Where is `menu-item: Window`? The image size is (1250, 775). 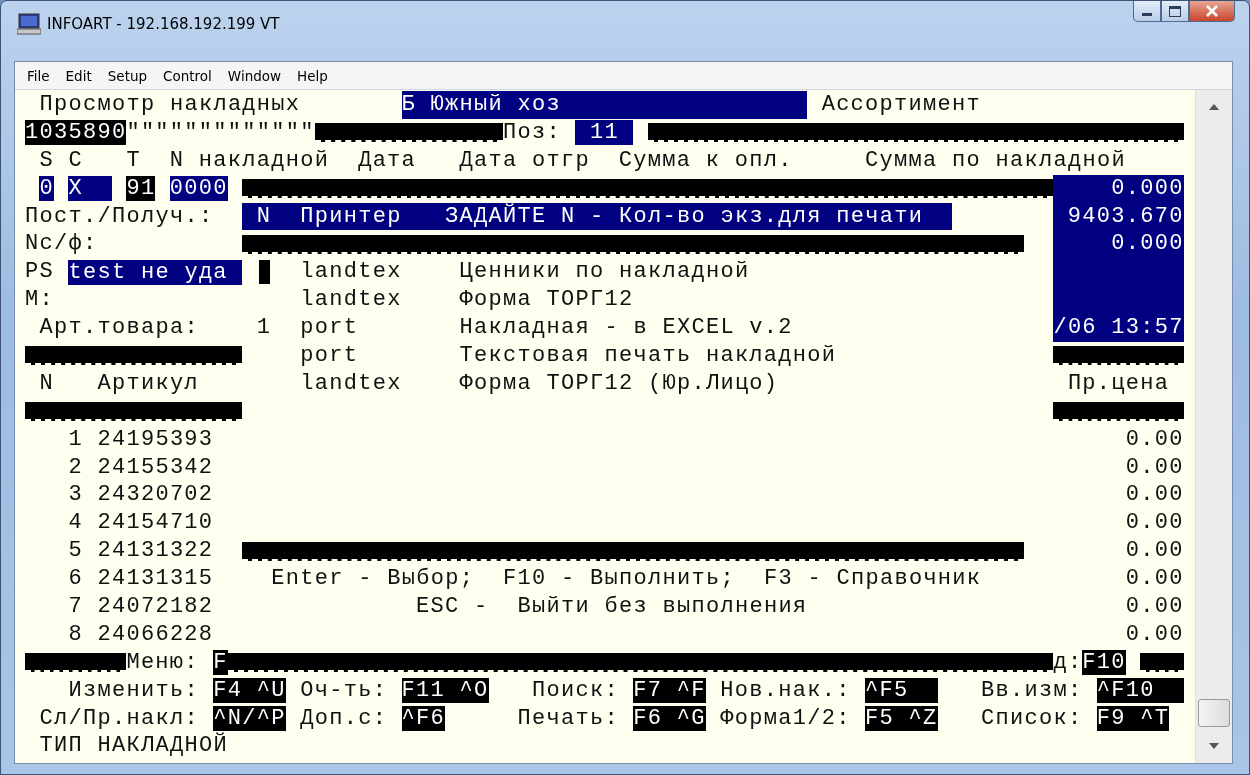
menu-item: Window is located at coordinates (254, 75).